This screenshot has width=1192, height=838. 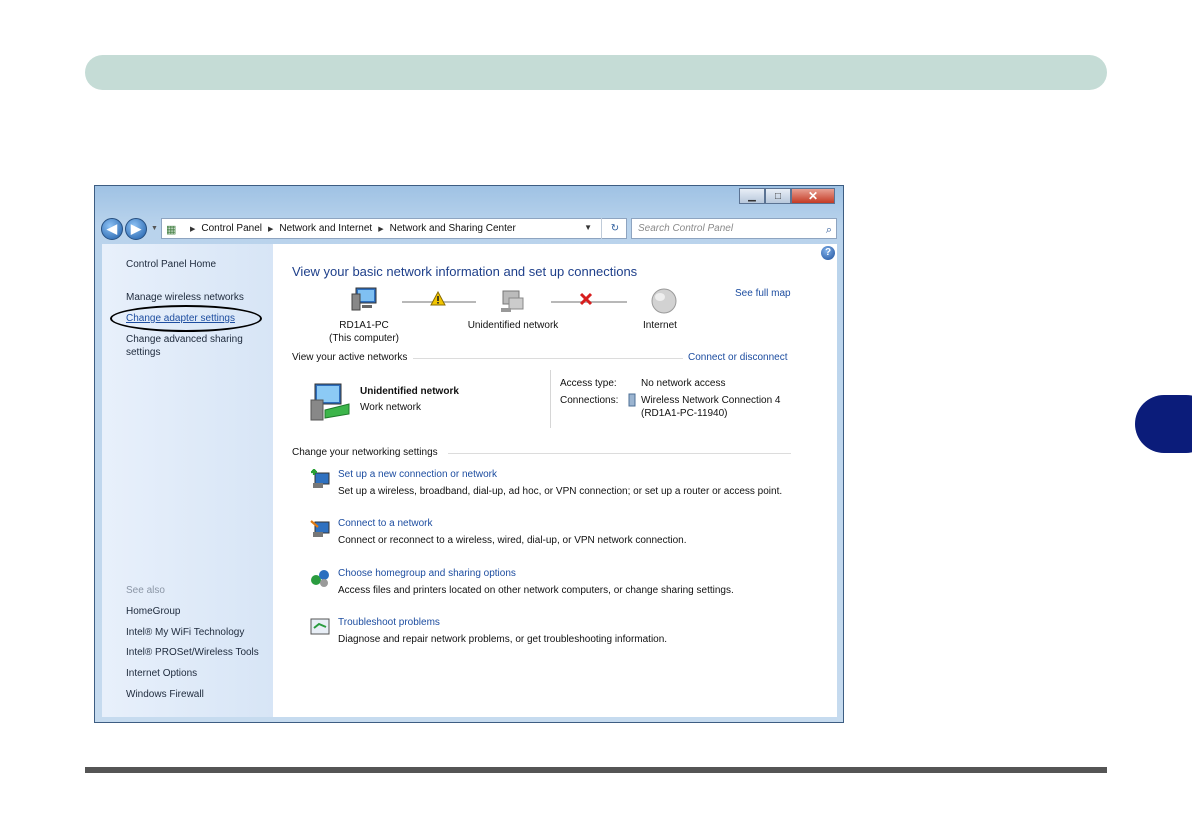 What do you see at coordinates (686, 228) in the screenshot?
I see `search-placeholder: Search Control Panel` at bounding box center [686, 228].